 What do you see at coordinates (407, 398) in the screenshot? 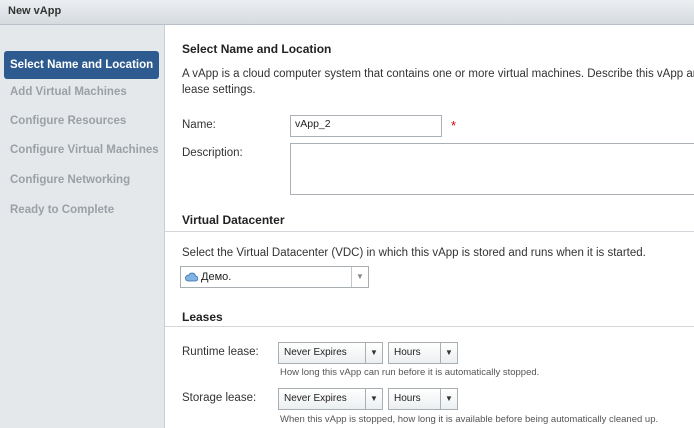
I see `storage-lease-unit-value: Hours` at bounding box center [407, 398].